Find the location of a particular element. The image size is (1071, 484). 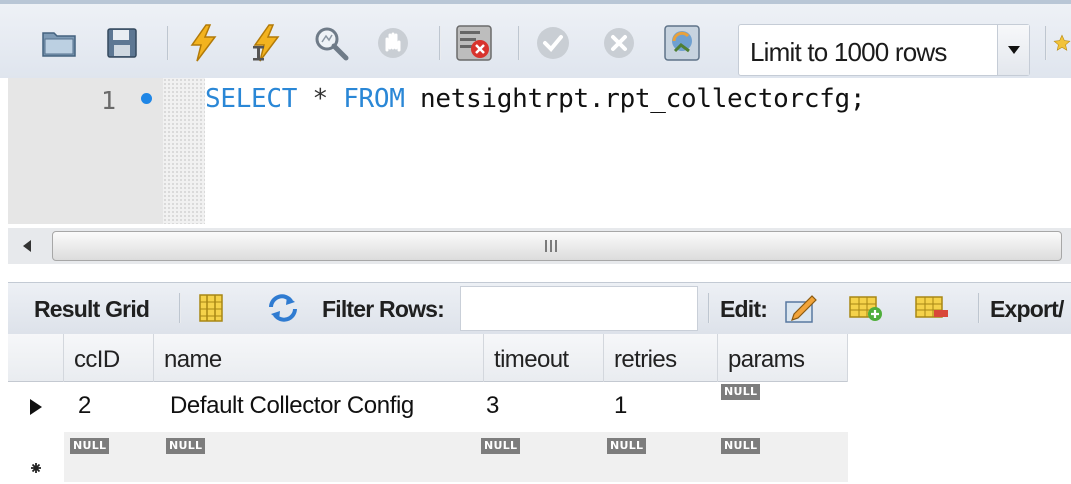

sql-table-name: netsightrpt.rpt_collectorcfg; is located at coordinates (642, 99).